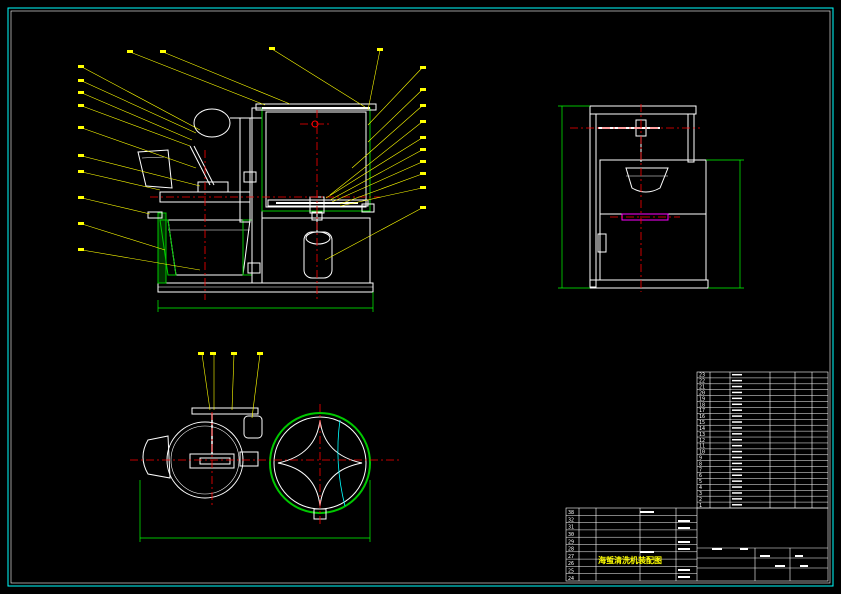  What do you see at coordinates (630, 560) in the screenshot?
I see `drawing-title: 海蜇清洗机装配图` at bounding box center [630, 560].